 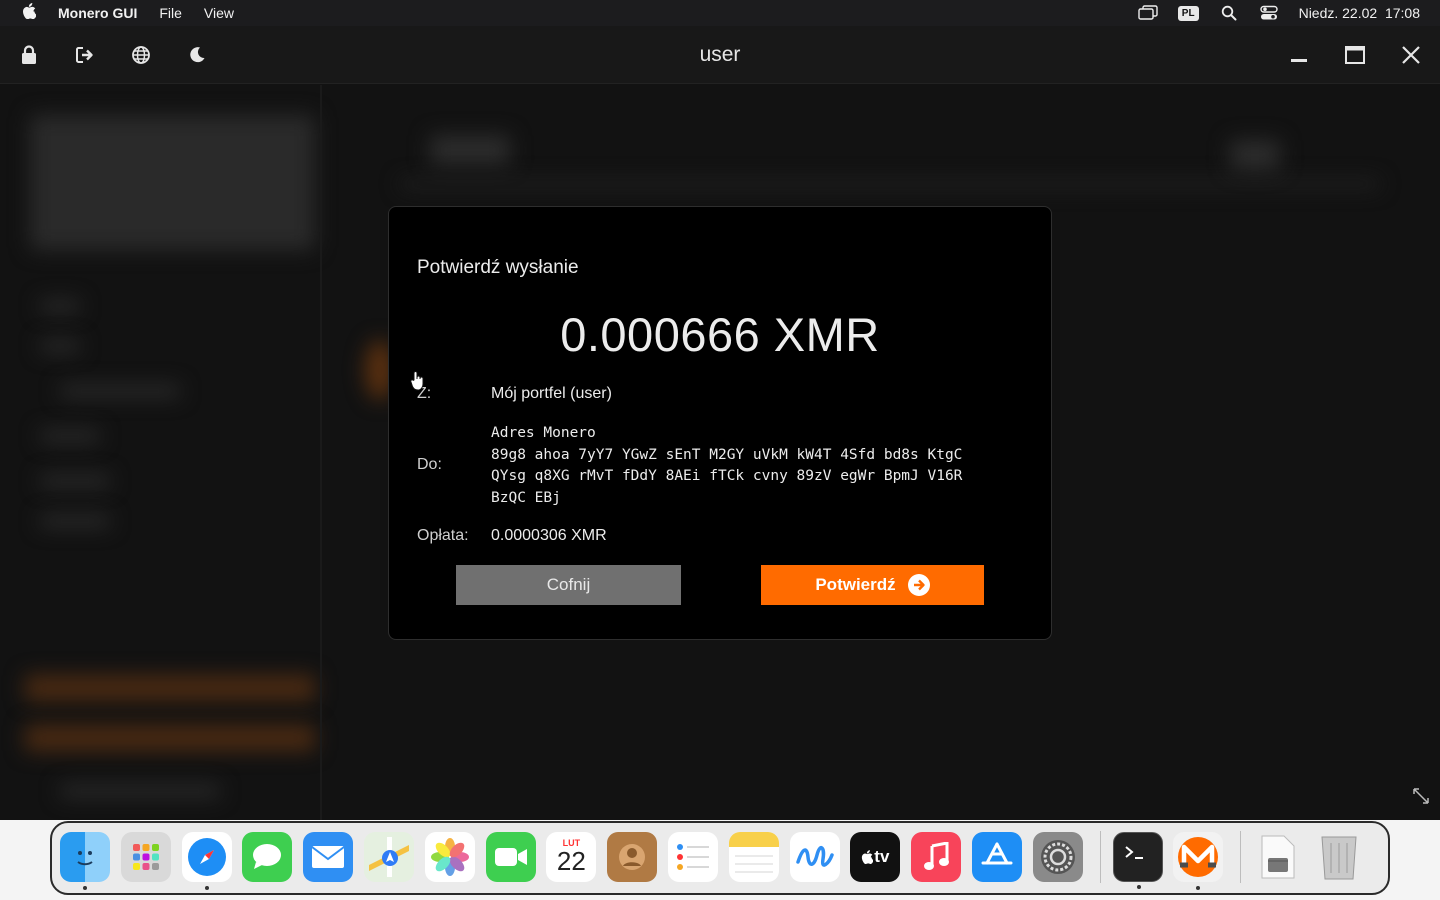 What do you see at coordinates (571, 861) in the screenshot?
I see `calendar-day: 22` at bounding box center [571, 861].